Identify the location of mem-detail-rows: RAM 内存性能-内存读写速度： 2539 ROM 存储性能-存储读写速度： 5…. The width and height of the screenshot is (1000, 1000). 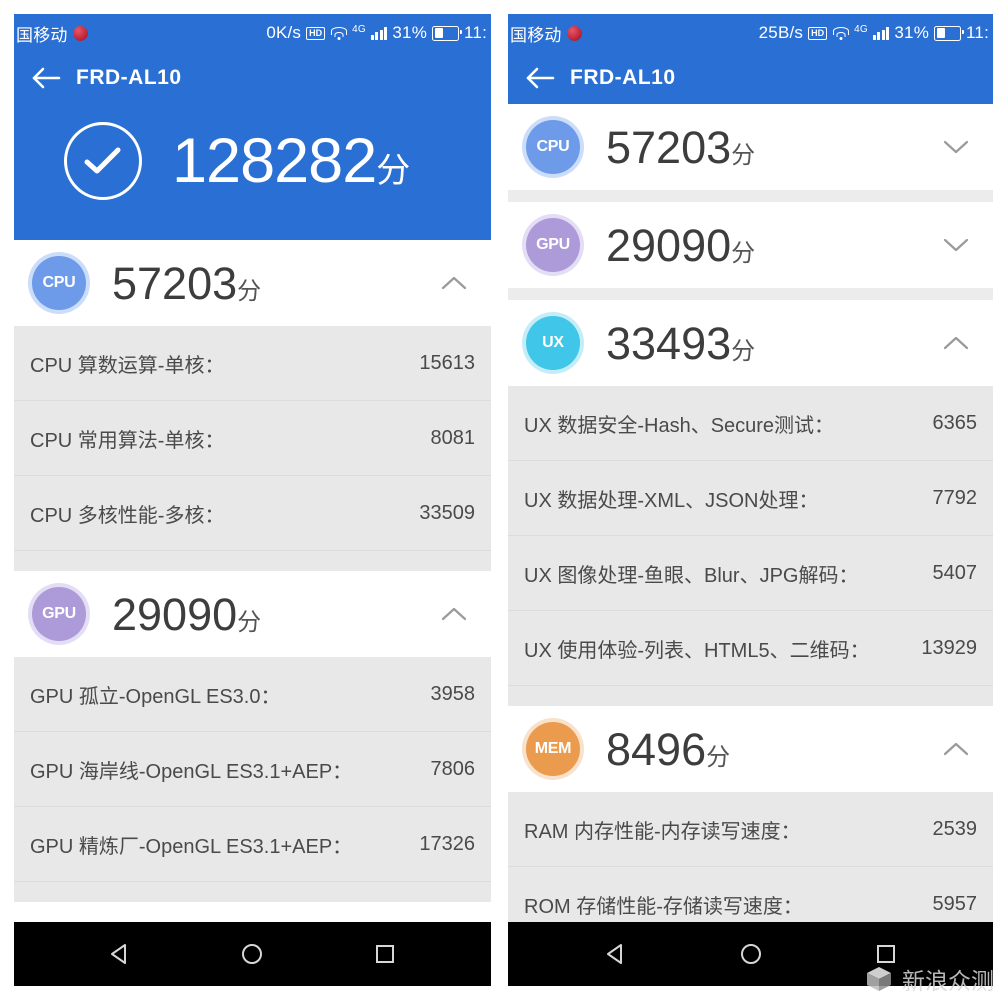
(750, 866).